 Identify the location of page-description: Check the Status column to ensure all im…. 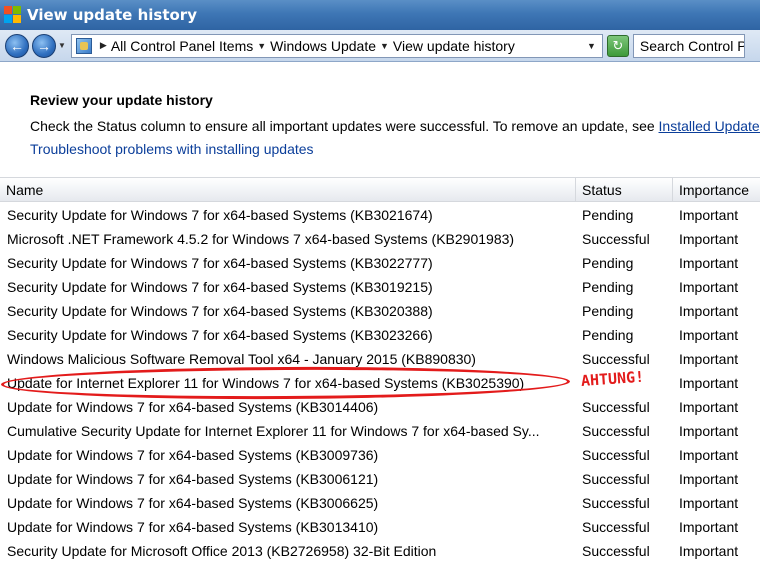
(395, 126).